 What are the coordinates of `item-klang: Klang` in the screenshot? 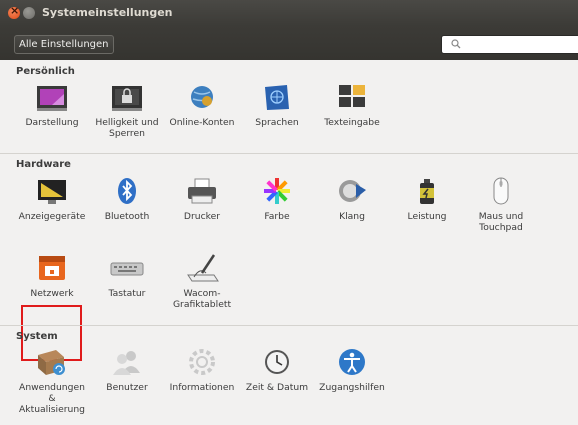 It's located at (352, 199).